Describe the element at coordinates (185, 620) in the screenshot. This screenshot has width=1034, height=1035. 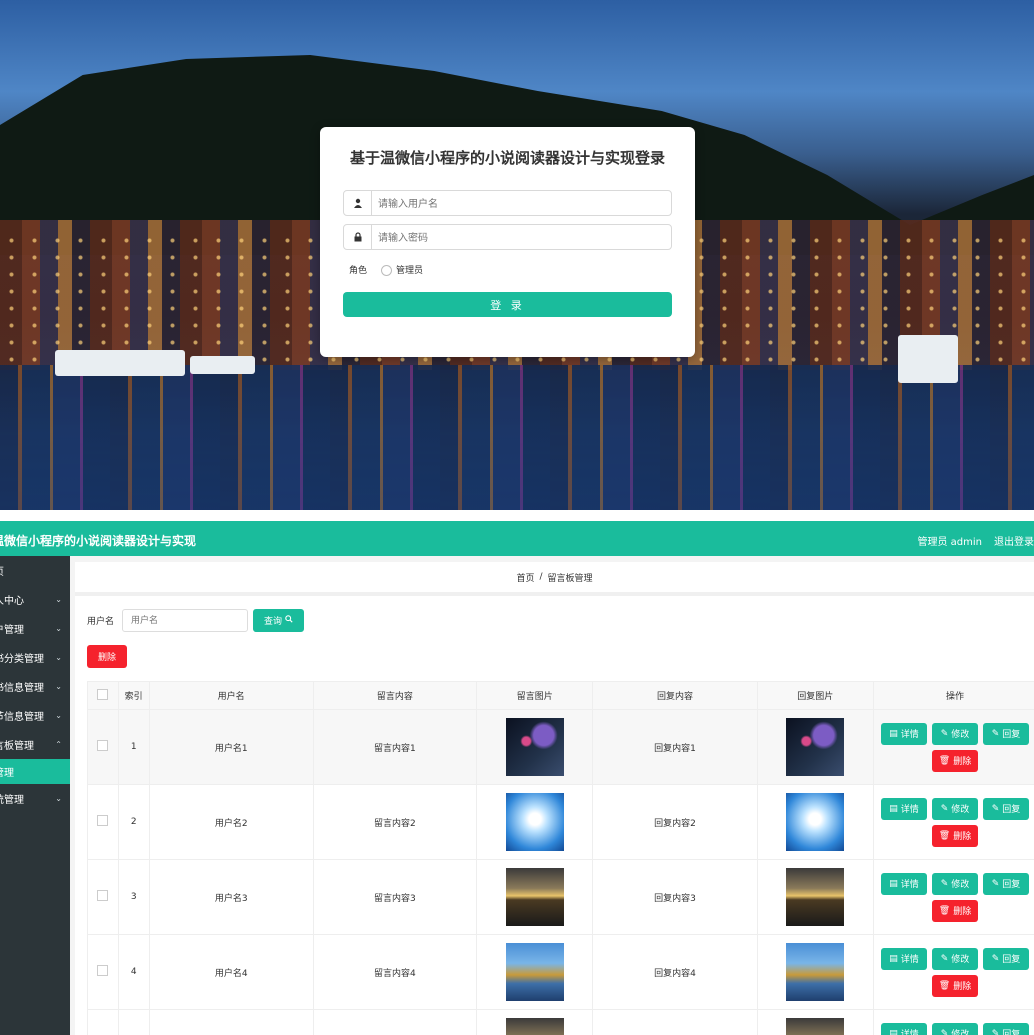
I see `search-input` at that location.